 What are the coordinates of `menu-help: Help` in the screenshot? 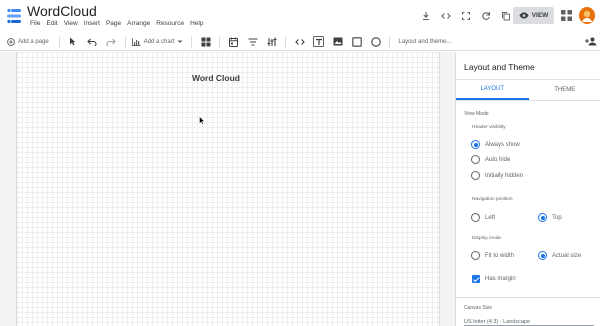 It's located at (196, 23).